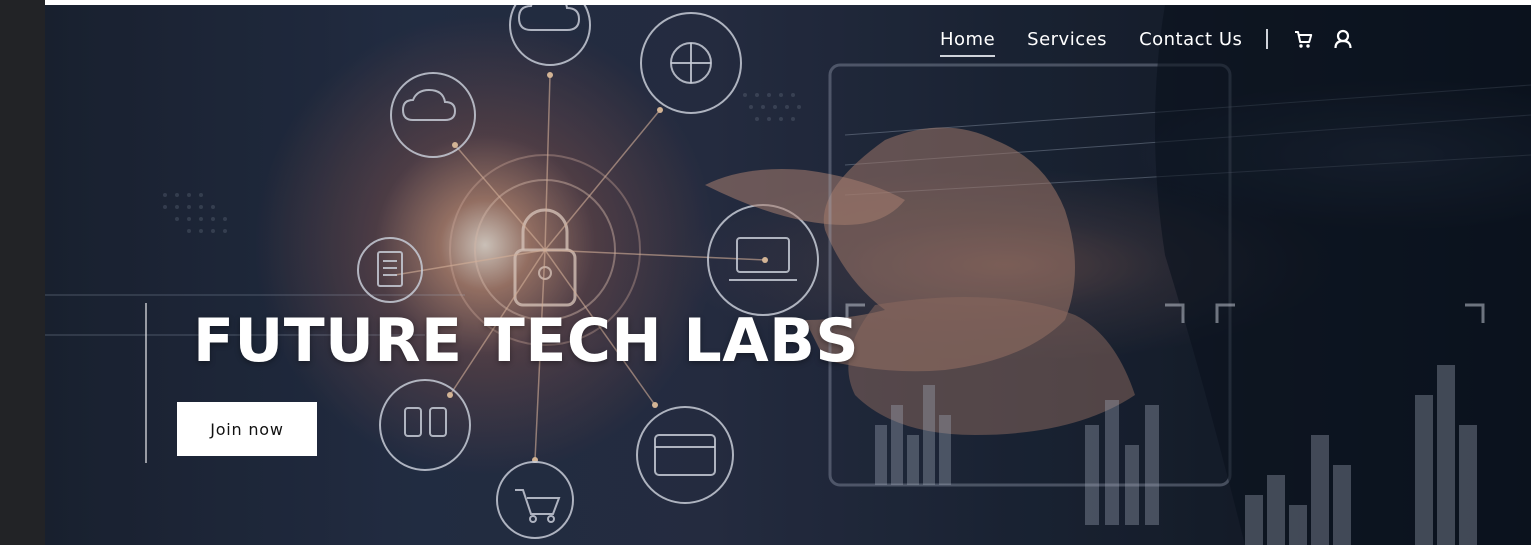  Describe the element at coordinates (968, 43) in the screenshot. I see `nav-home-link: Home` at that location.